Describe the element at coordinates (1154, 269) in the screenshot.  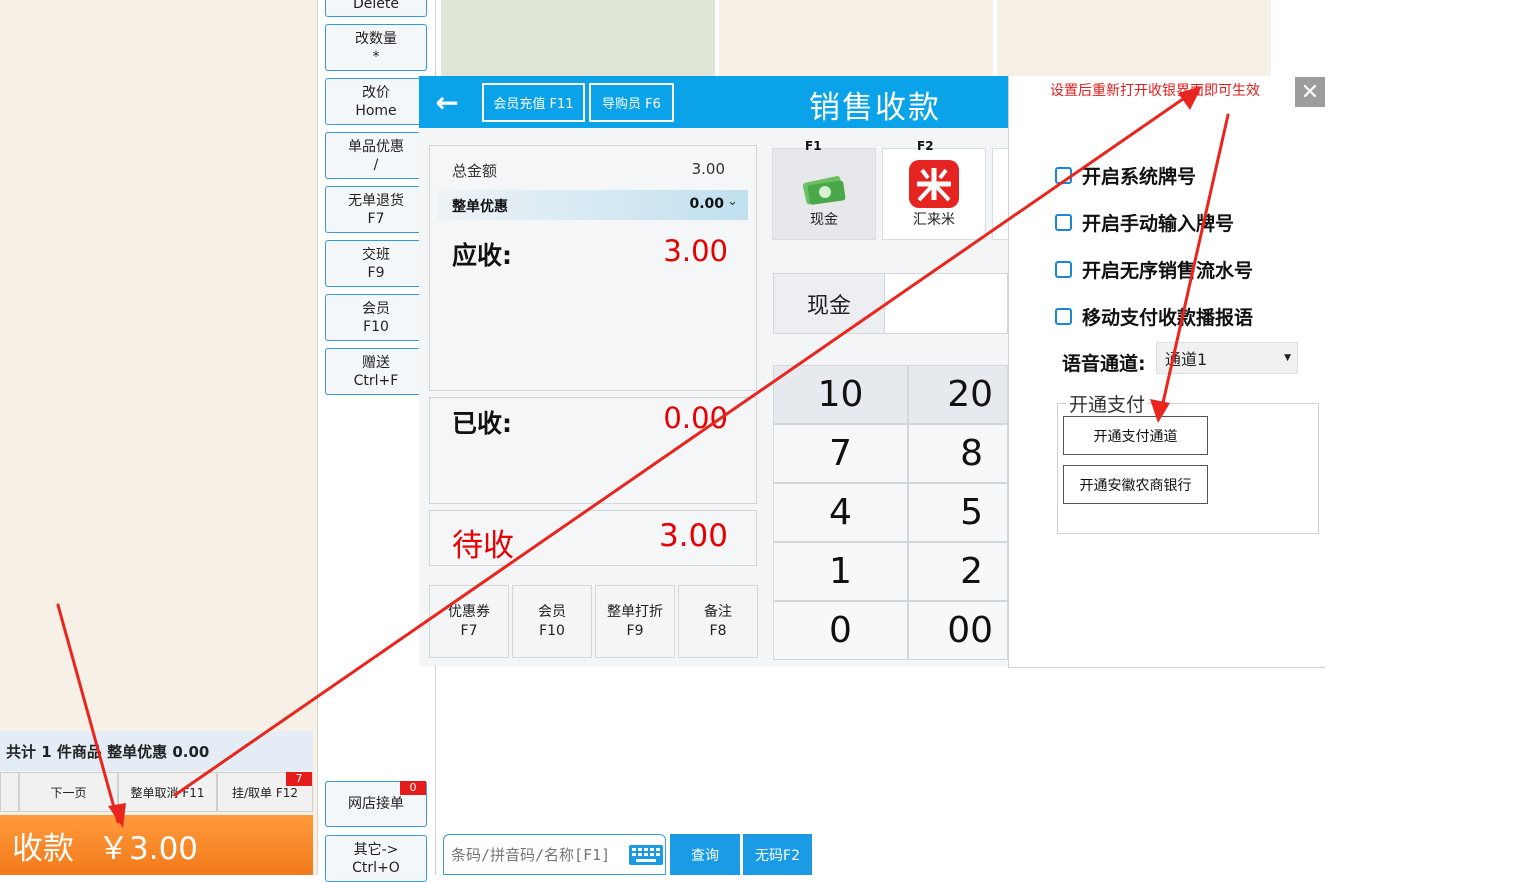
I see `option-unordered-serial: 开启无序销售流水号` at that location.